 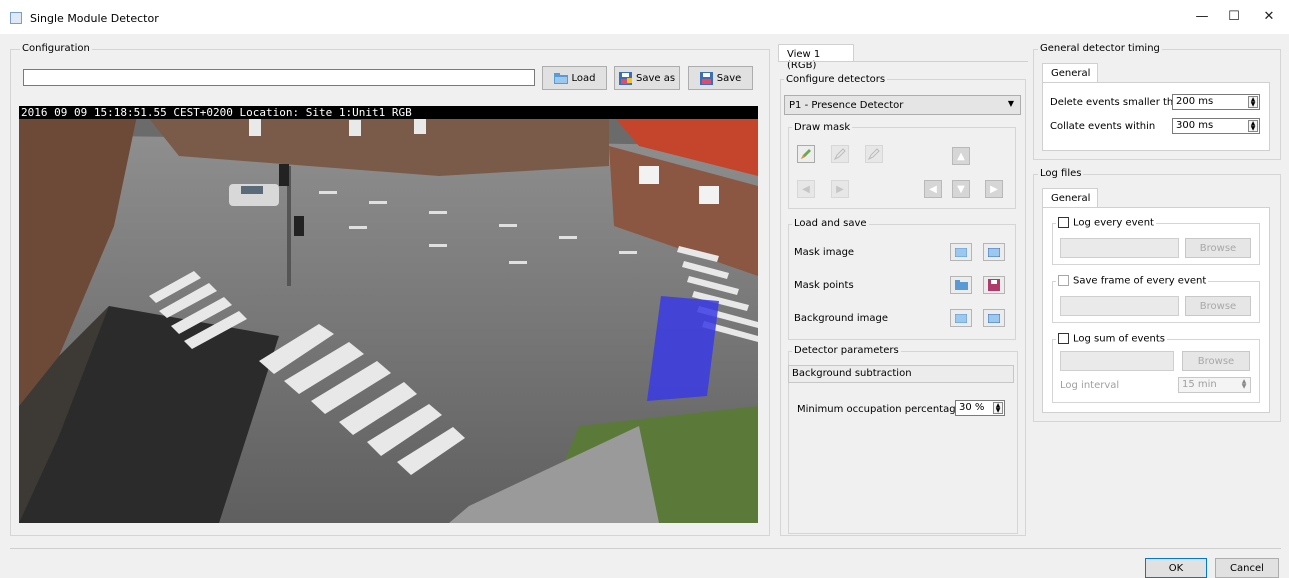 I want to click on arrow-down-icon: ▼, so click(x=961, y=189).